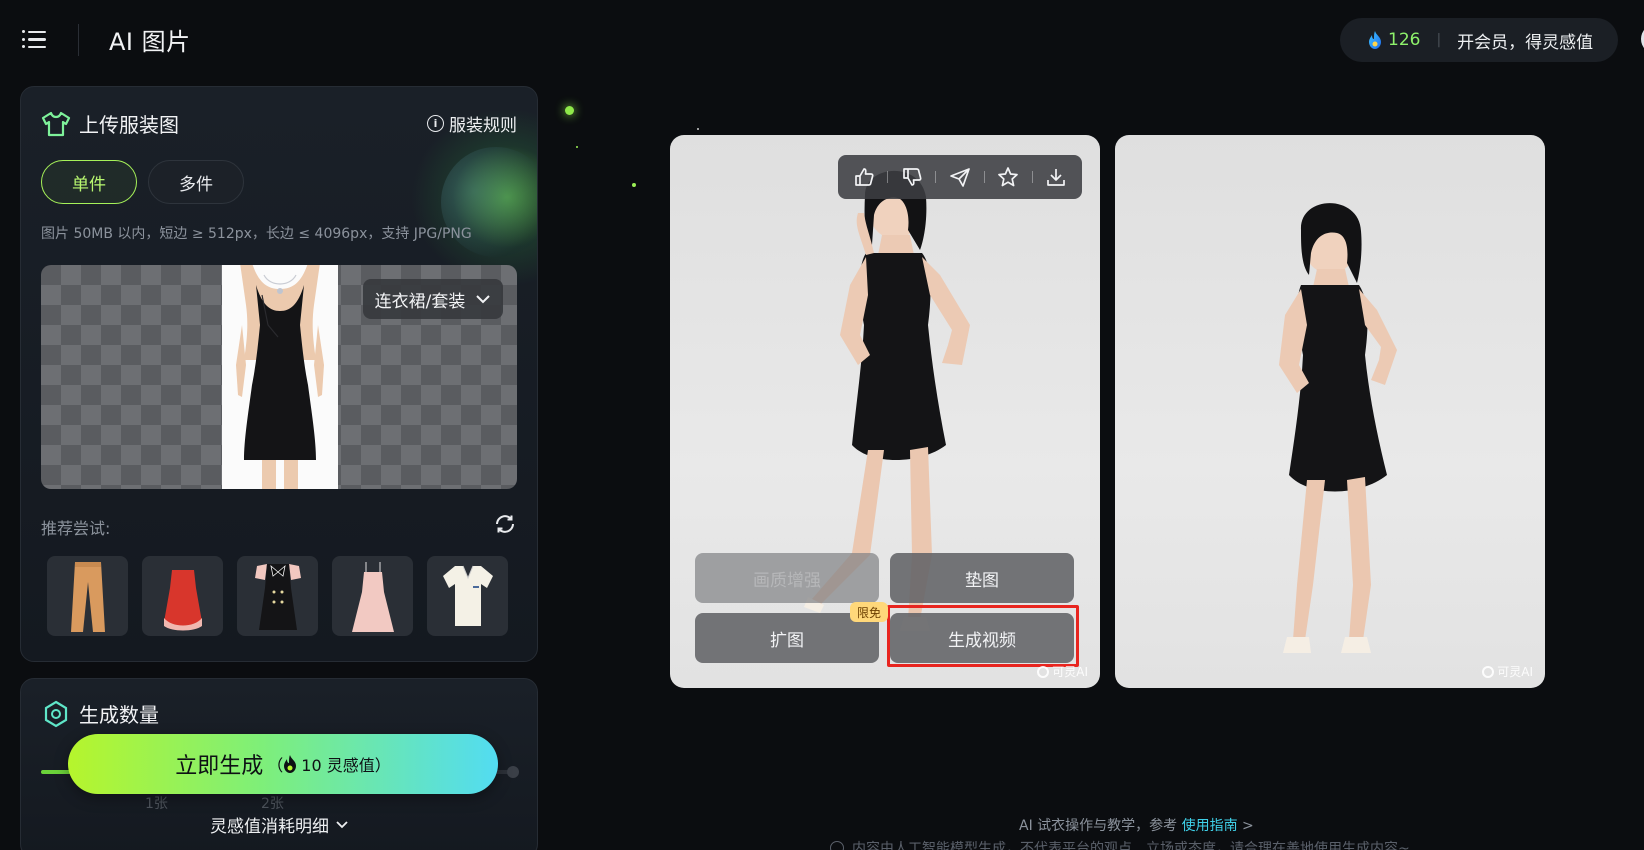 The width and height of the screenshot is (1644, 850). I want to click on enhance-quality-button: 画质增强, so click(787, 578).